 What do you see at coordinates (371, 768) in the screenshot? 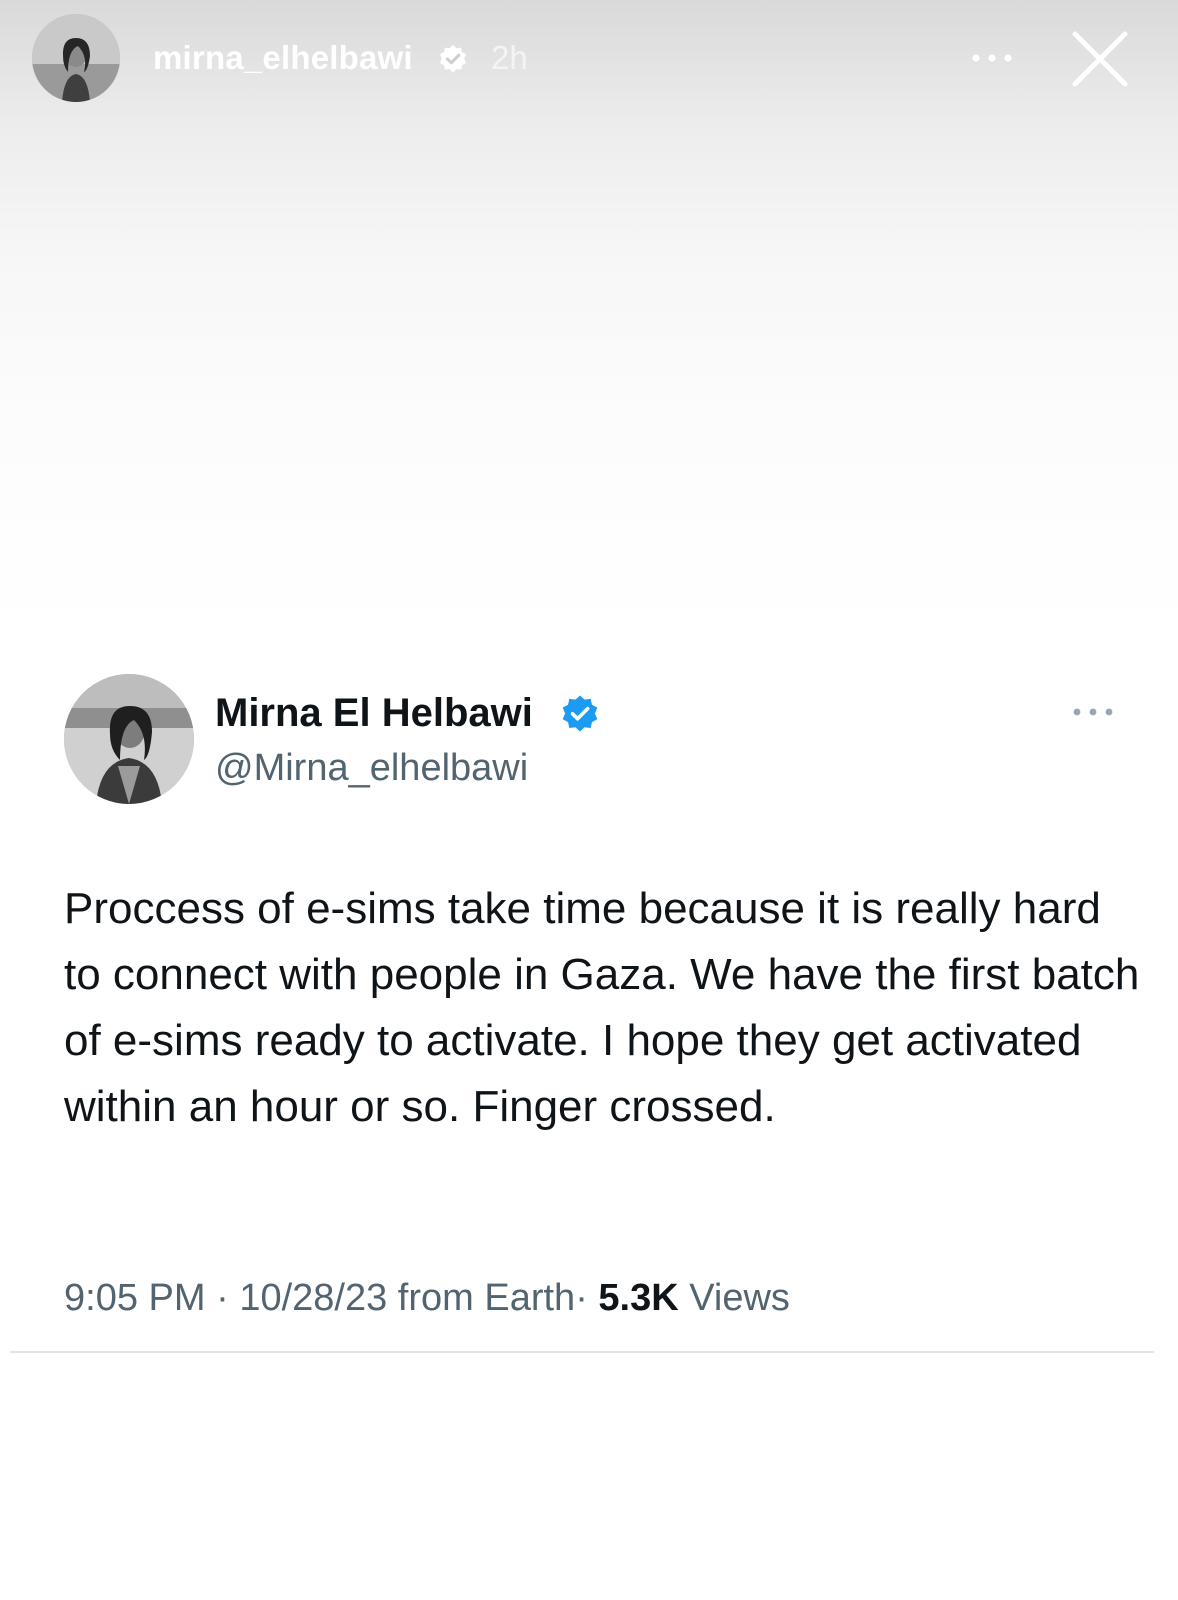
I see `tweet-handle: @Mirna_elhelbawi` at bounding box center [371, 768].